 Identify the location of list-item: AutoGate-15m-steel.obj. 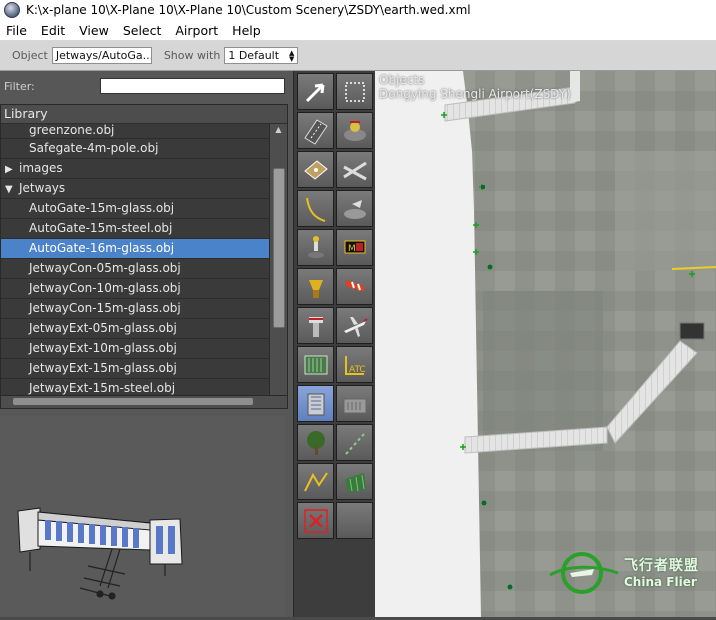
(135, 229).